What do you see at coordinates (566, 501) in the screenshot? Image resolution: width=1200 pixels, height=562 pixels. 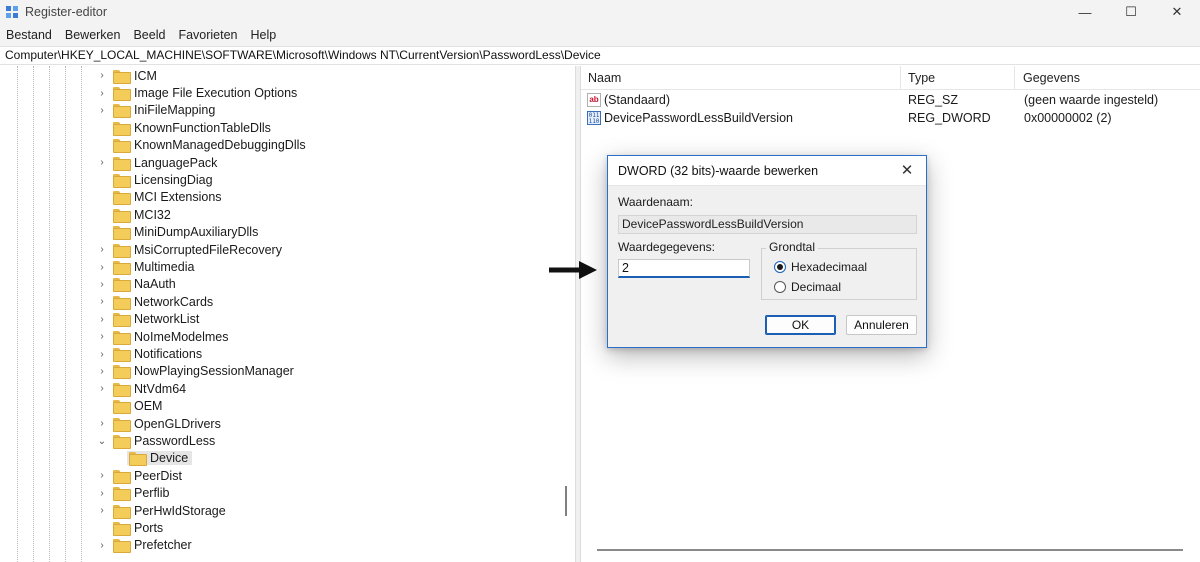 I see `tree-scrollbar-thumb` at bounding box center [566, 501].